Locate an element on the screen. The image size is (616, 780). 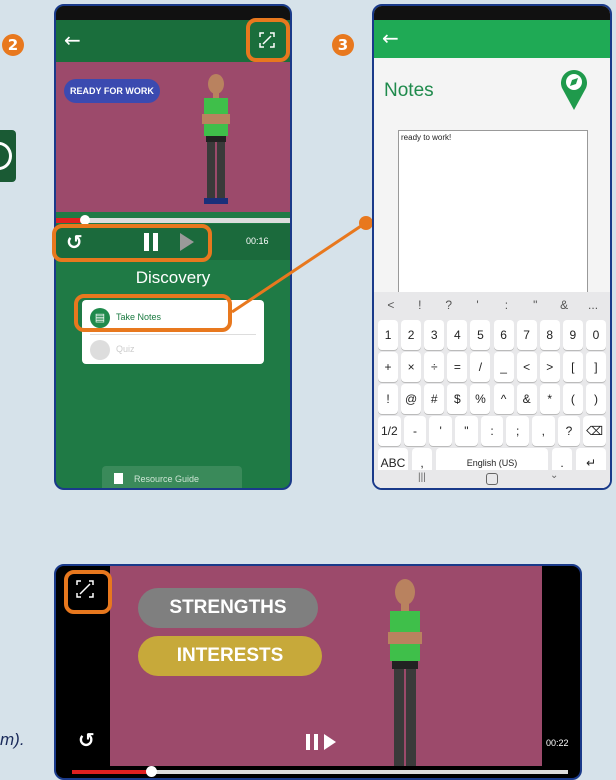
symbol-key-2: ÷ is located at coordinates (434, 367).